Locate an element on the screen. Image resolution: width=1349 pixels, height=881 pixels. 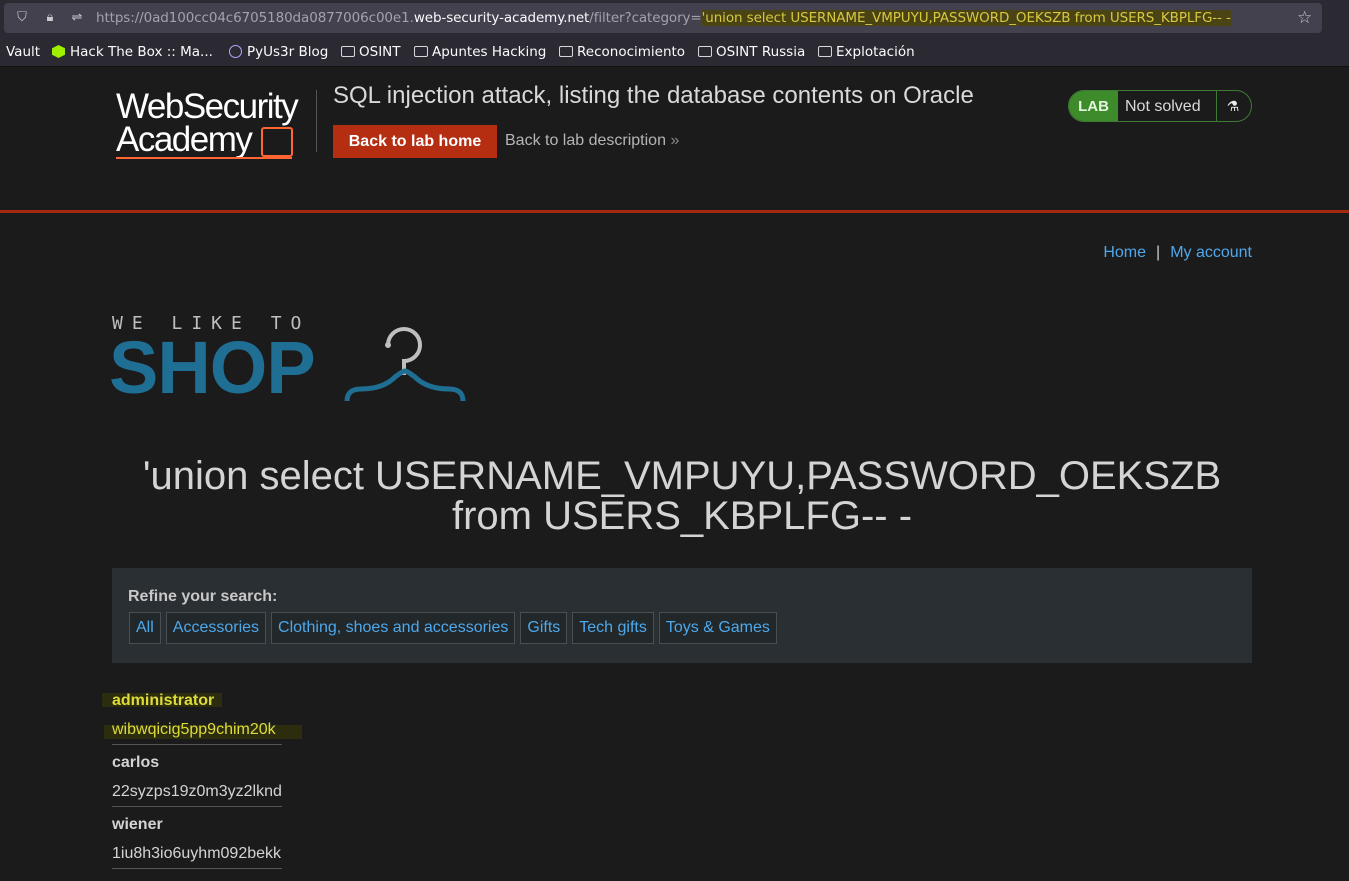
lab-status-widget: LAB Not solved ⚗ is located at coordinates (1160, 106).